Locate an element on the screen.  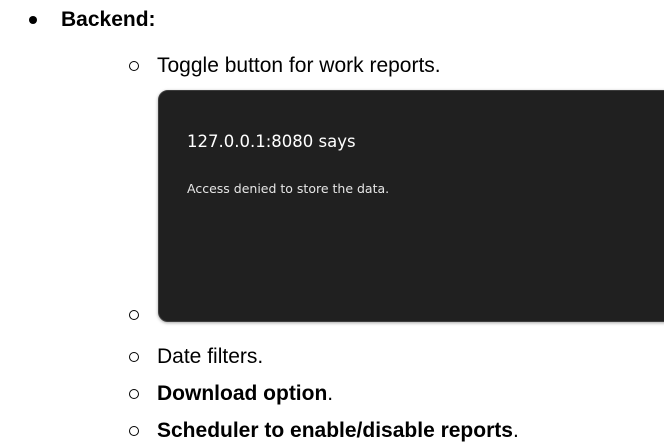
bullet-dot is located at coordinates (33, 20).